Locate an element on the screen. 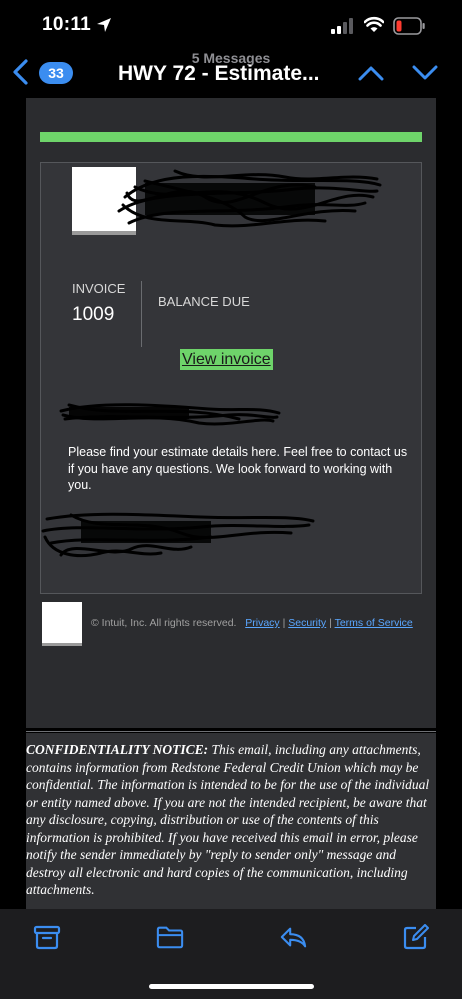  battery-low-icon is located at coordinates (409, 26).